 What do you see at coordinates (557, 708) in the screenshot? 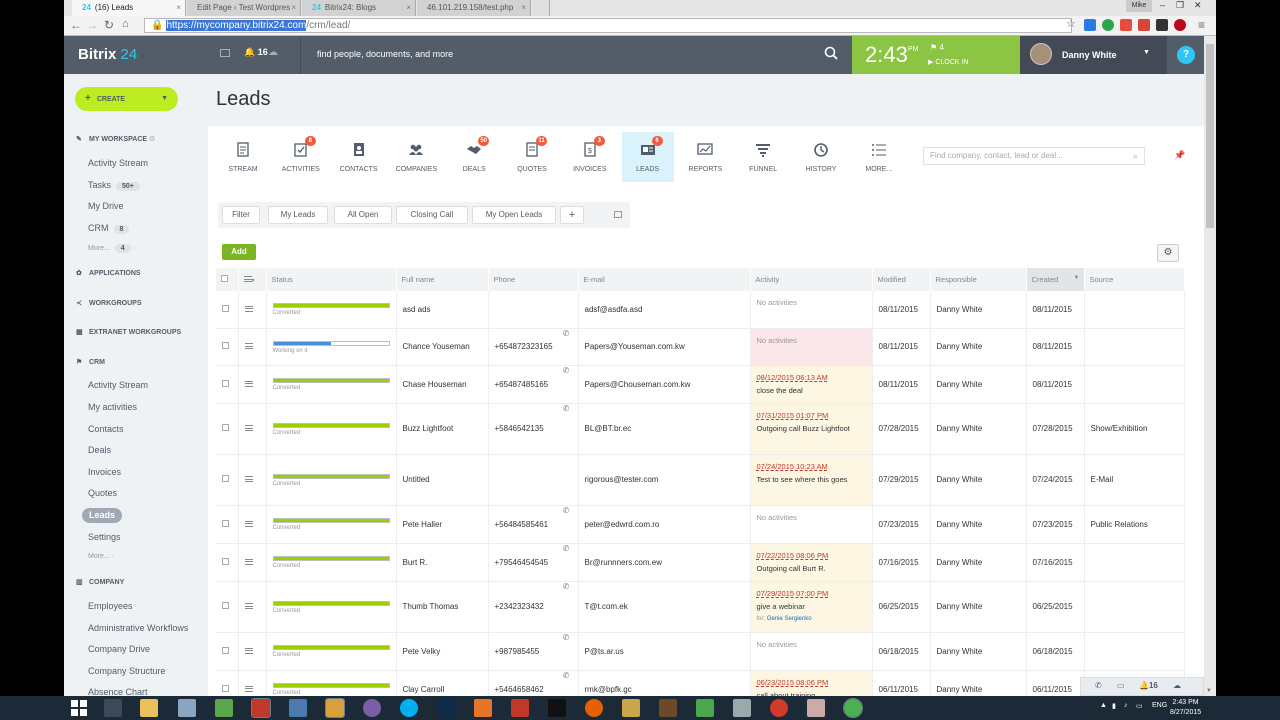
I see `terminal-icon` at bounding box center [557, 708].